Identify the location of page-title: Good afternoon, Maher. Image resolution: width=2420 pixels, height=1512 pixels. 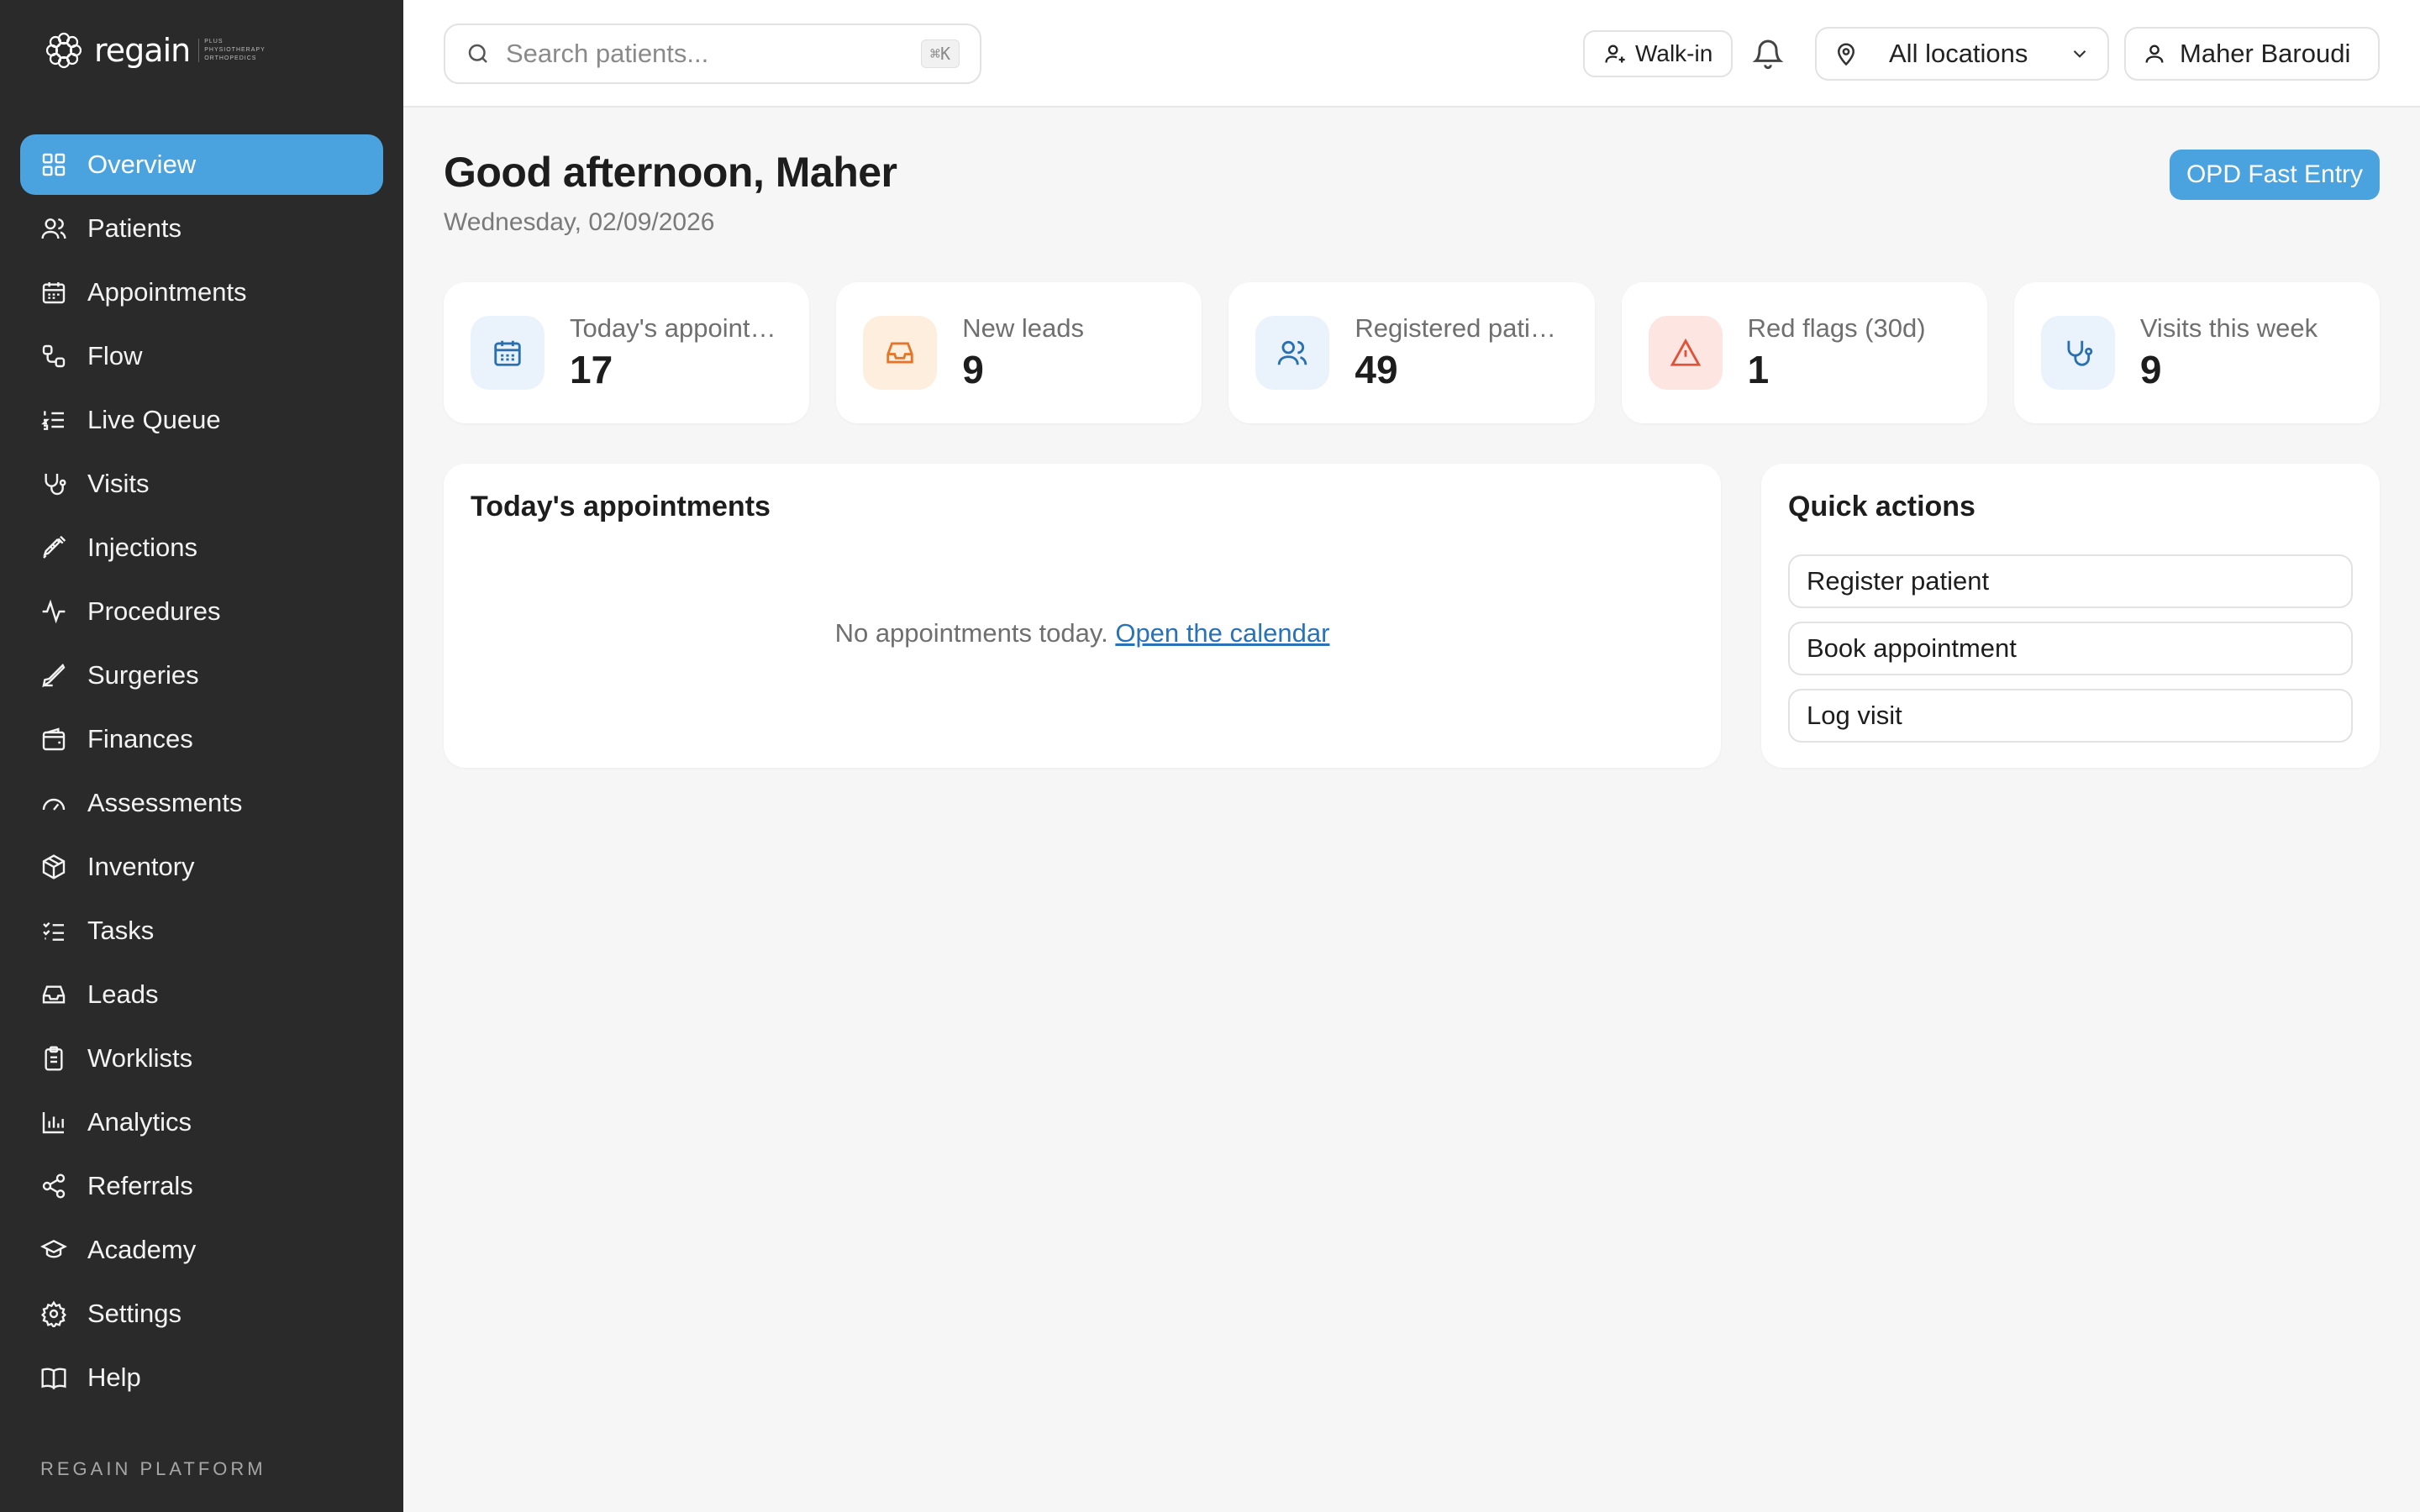
(671, 172).